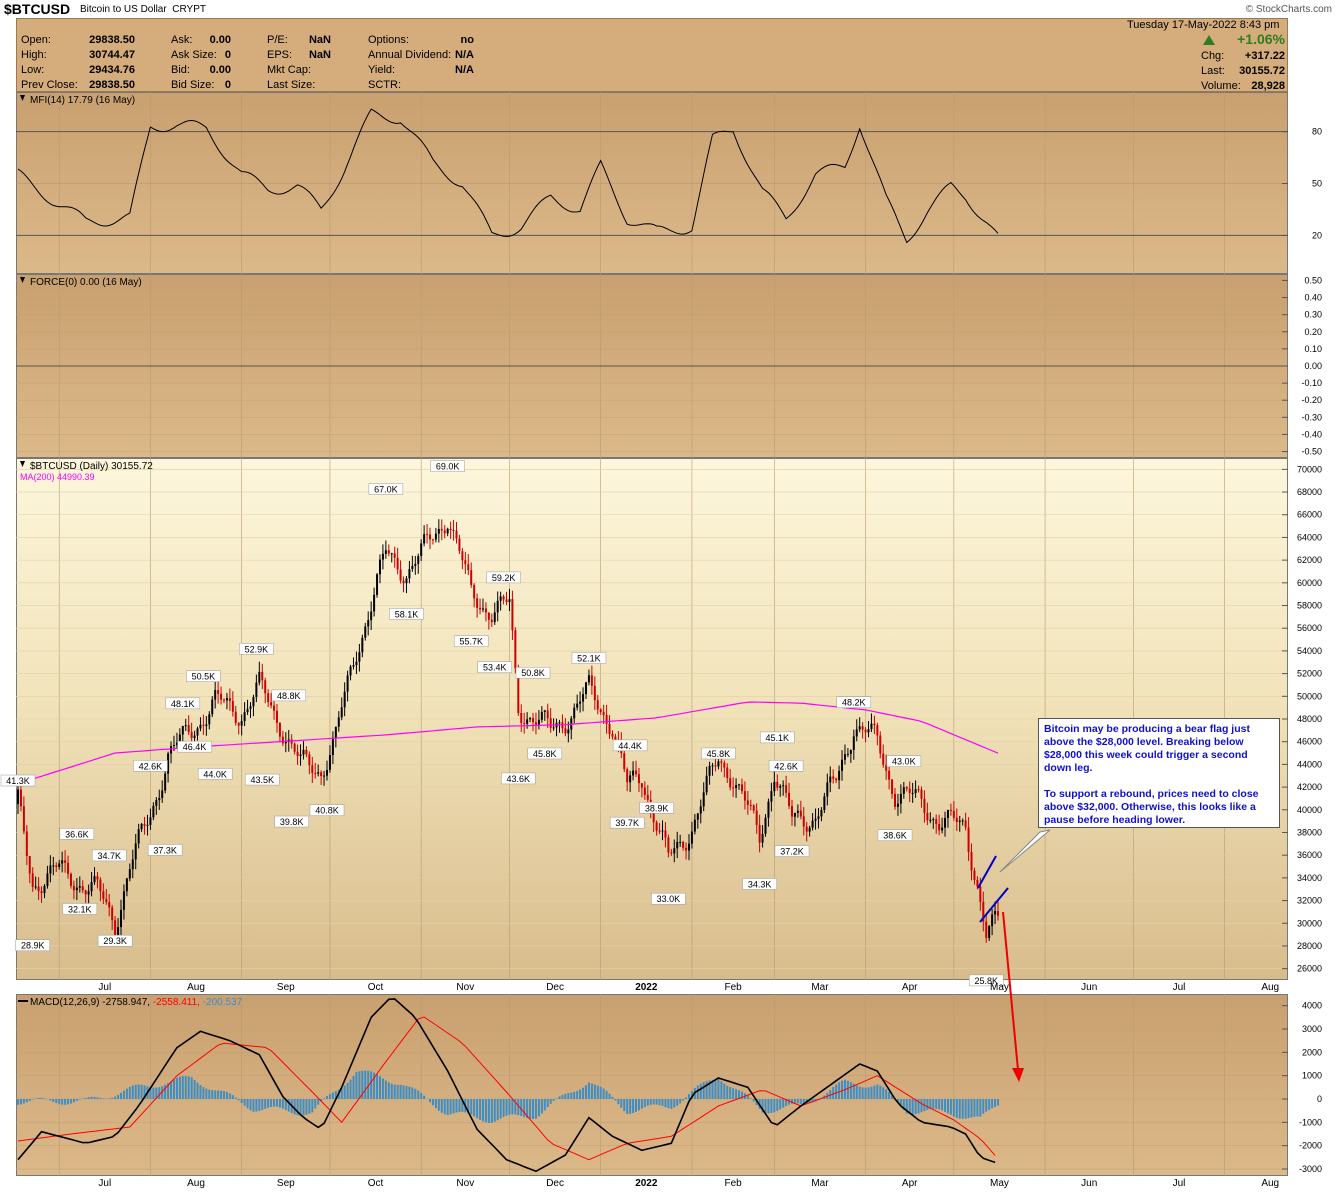 The height and width of the screenshot is (1192, 1340). I want to click on x-tick-label-Jul: Jul, so click(1179, 1183).